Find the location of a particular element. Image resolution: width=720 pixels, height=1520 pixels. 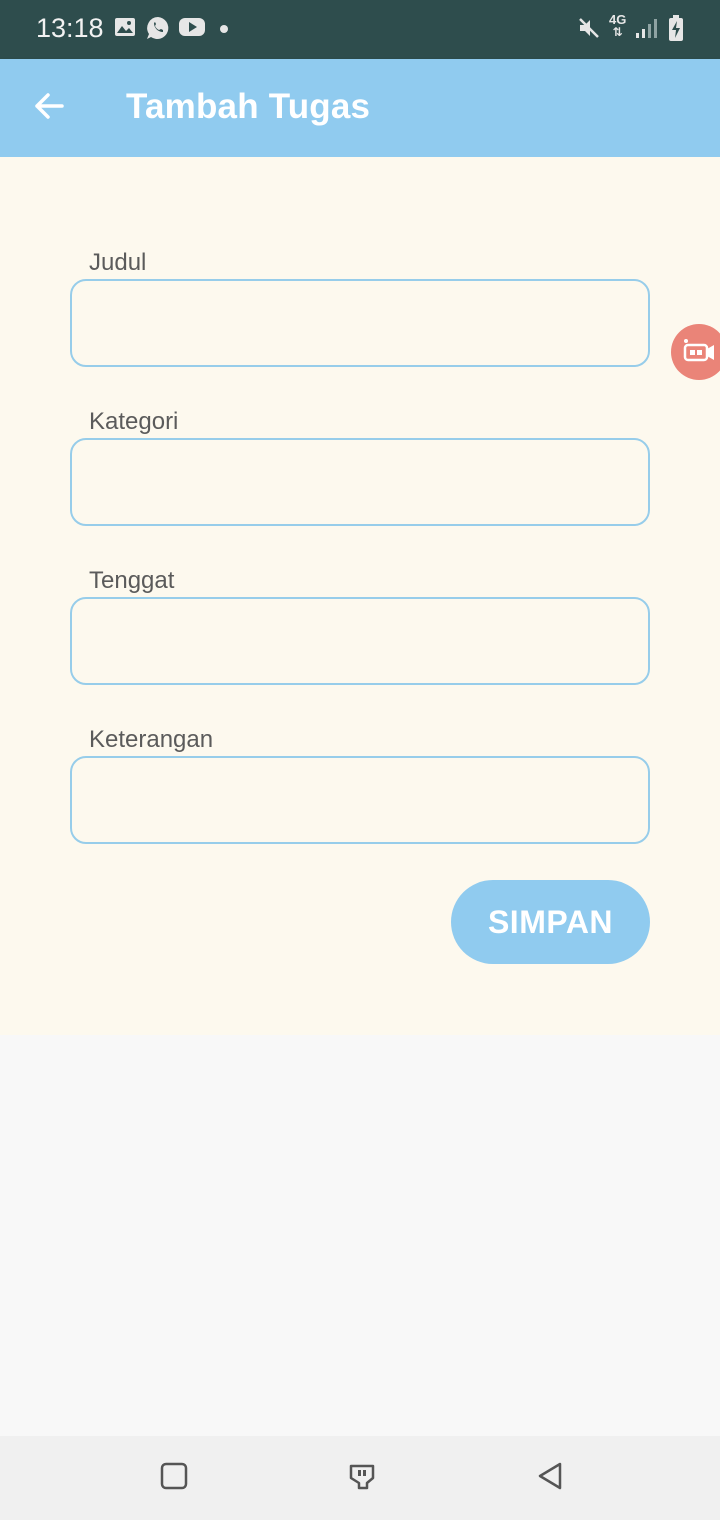

screen-record-icon is located at coordinates (699, 352).